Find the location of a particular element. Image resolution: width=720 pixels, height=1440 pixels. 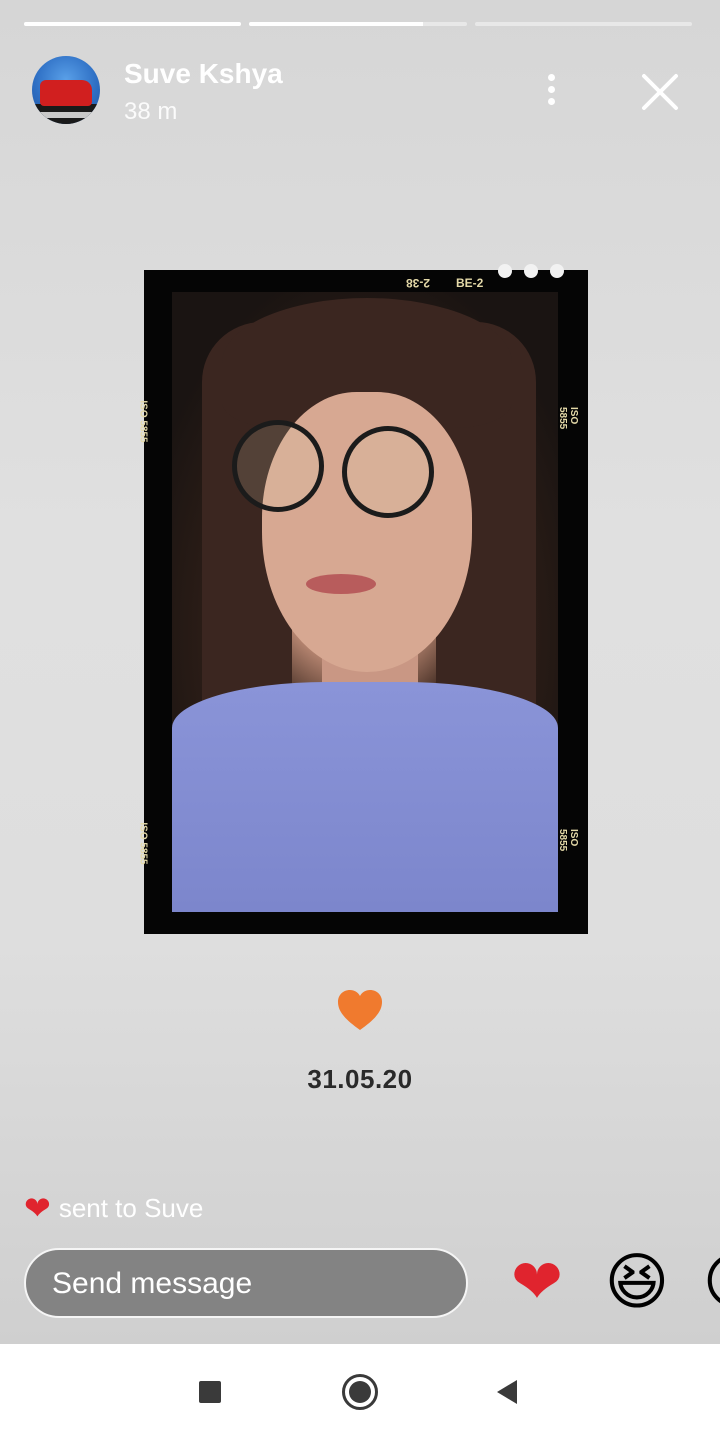

more-options-icon is located at coordinates (551, 90).